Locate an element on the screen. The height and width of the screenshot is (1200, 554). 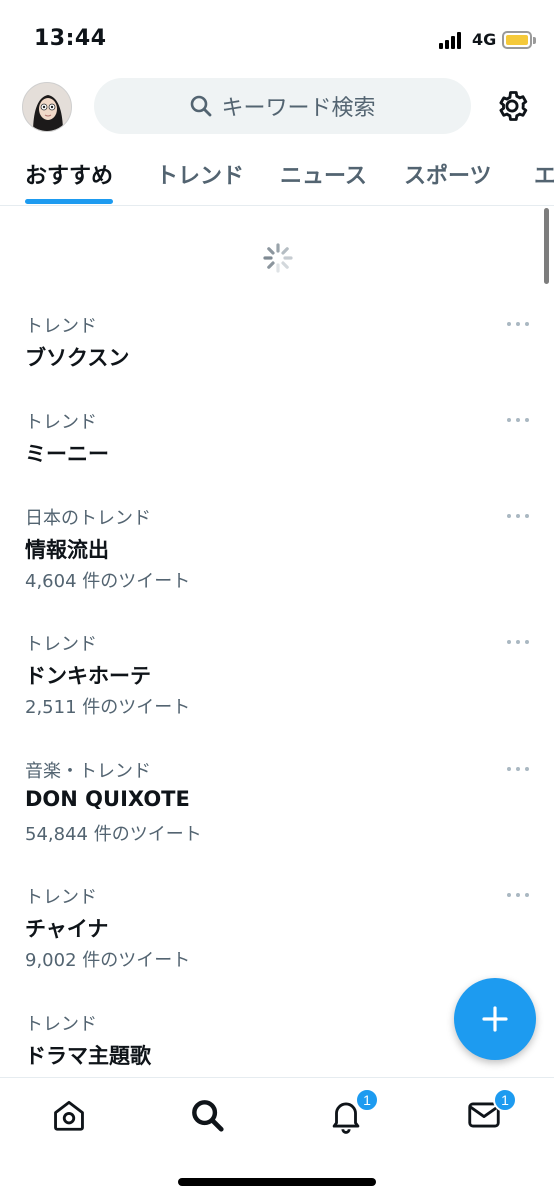
tab-news: ニュース is located at coordinates (323, 174).